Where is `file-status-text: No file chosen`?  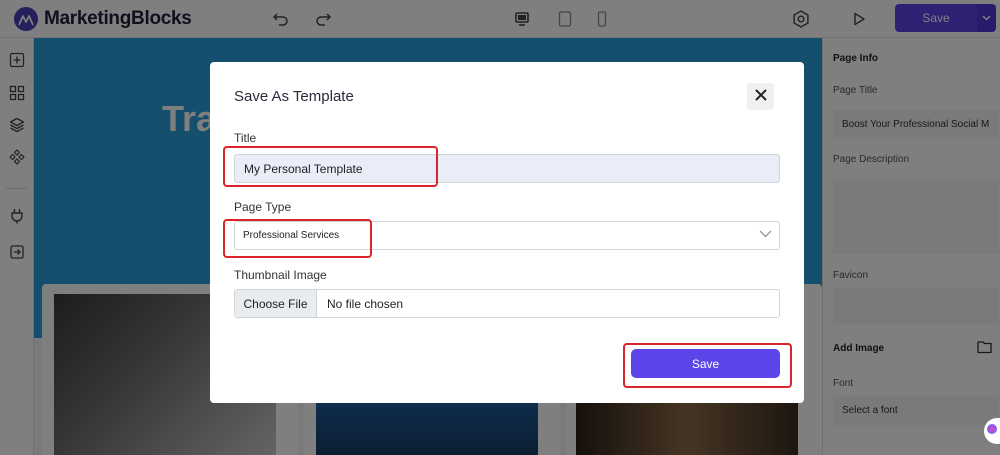
file-status-text: No file chosen is located at coordinates (365, 303).